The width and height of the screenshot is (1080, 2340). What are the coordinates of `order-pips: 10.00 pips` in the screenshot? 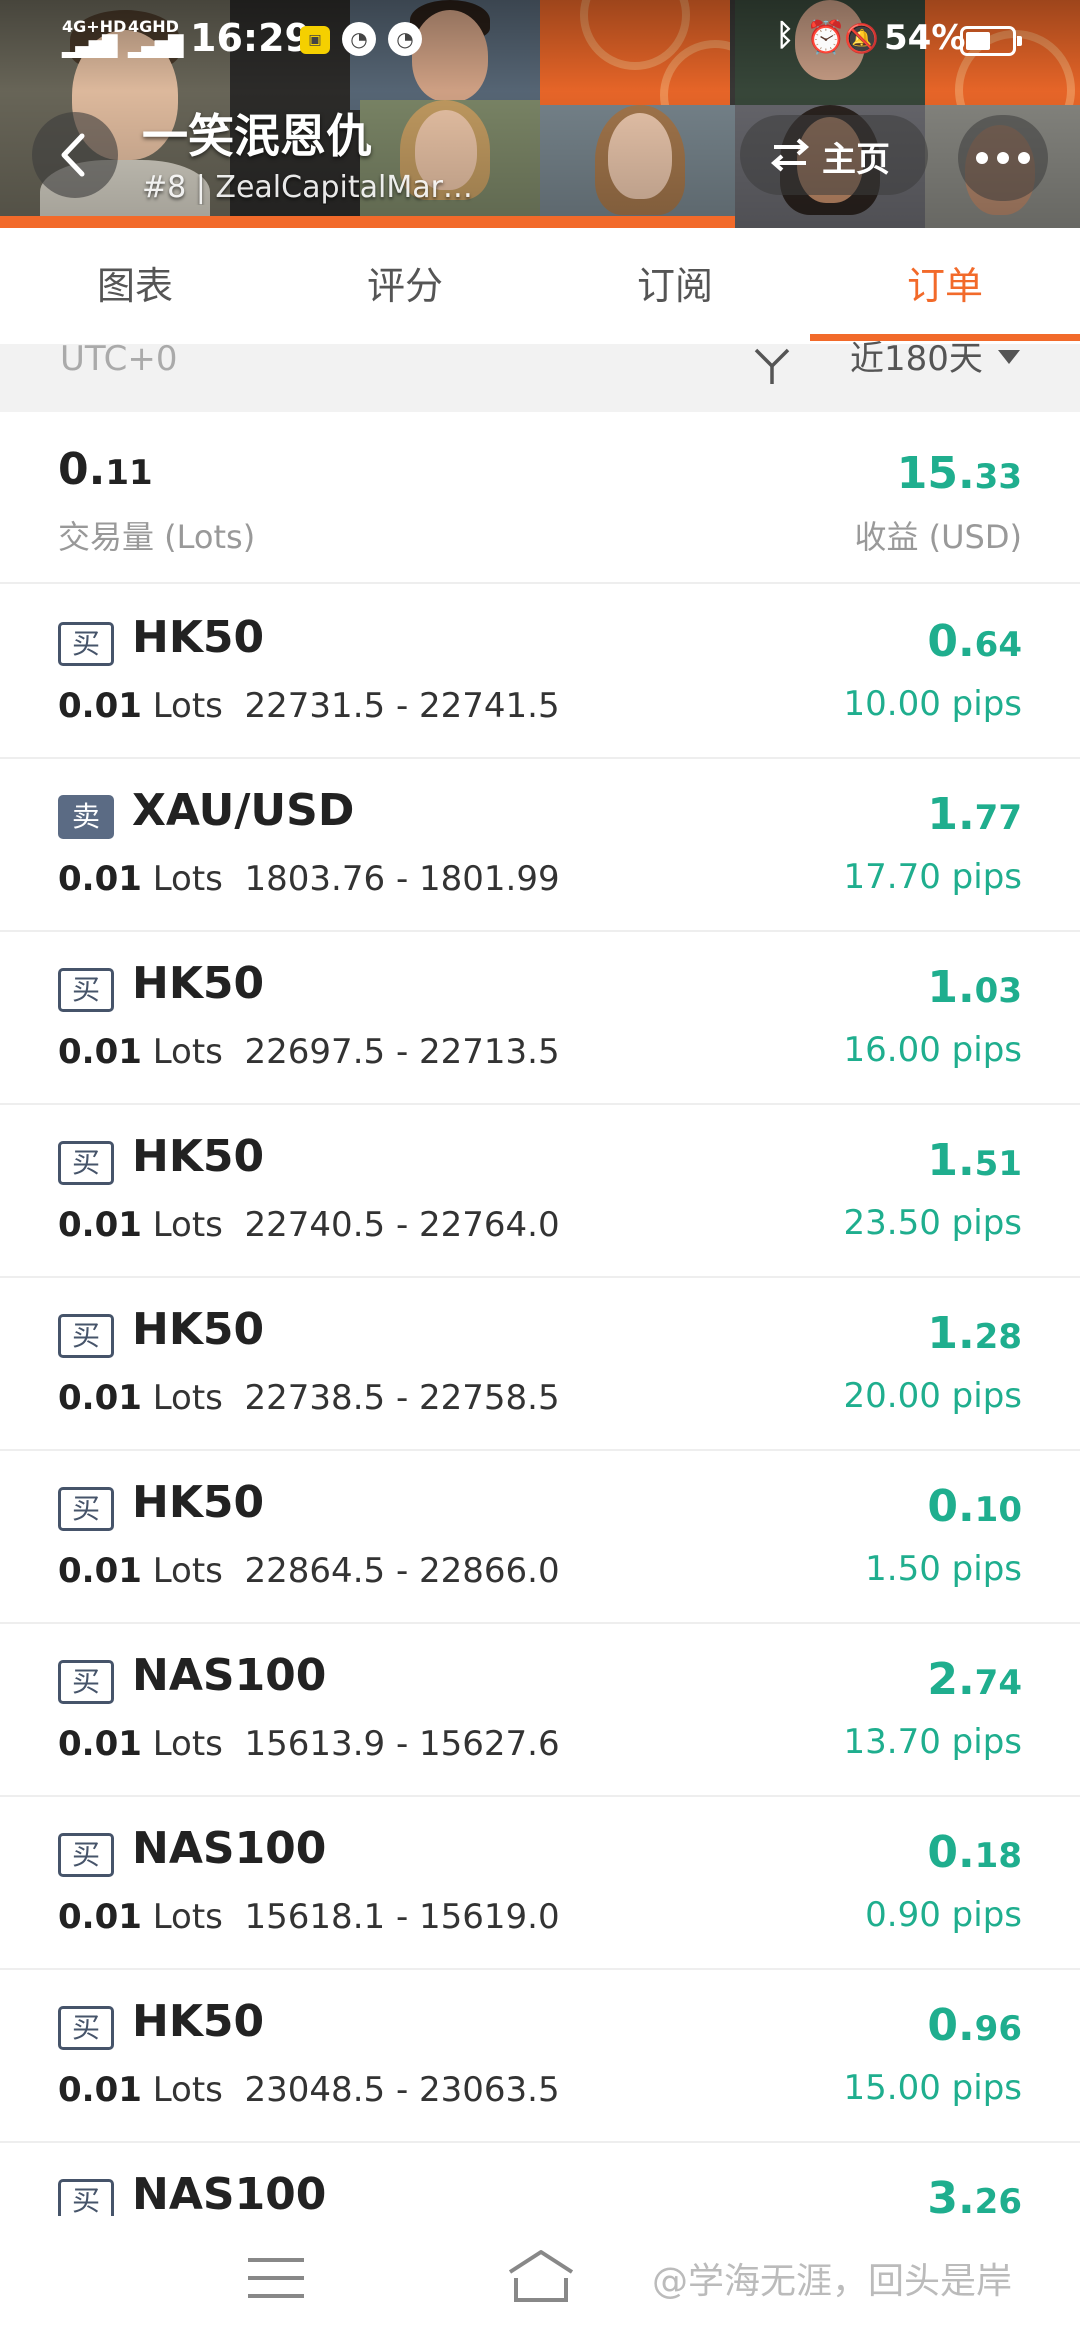 It's located at (932, 704).